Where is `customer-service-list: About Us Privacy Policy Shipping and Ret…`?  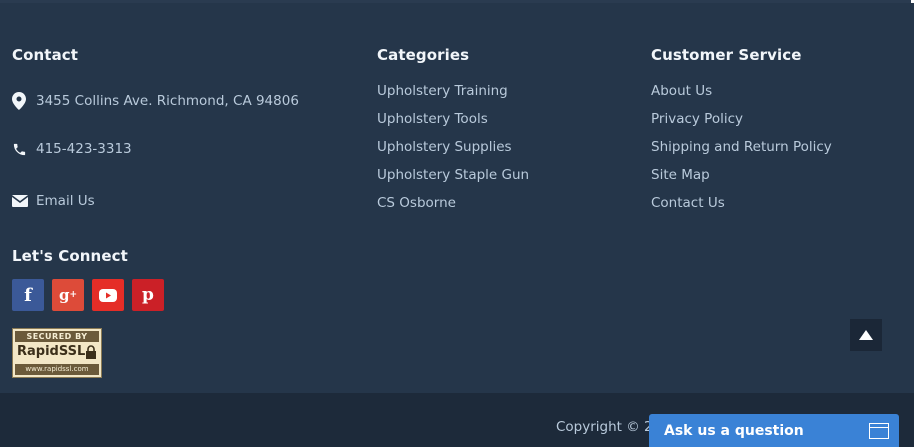
customer-service-list: About Us Privacy Policy Shipping and Ret… is located at coordinates (781, 153).